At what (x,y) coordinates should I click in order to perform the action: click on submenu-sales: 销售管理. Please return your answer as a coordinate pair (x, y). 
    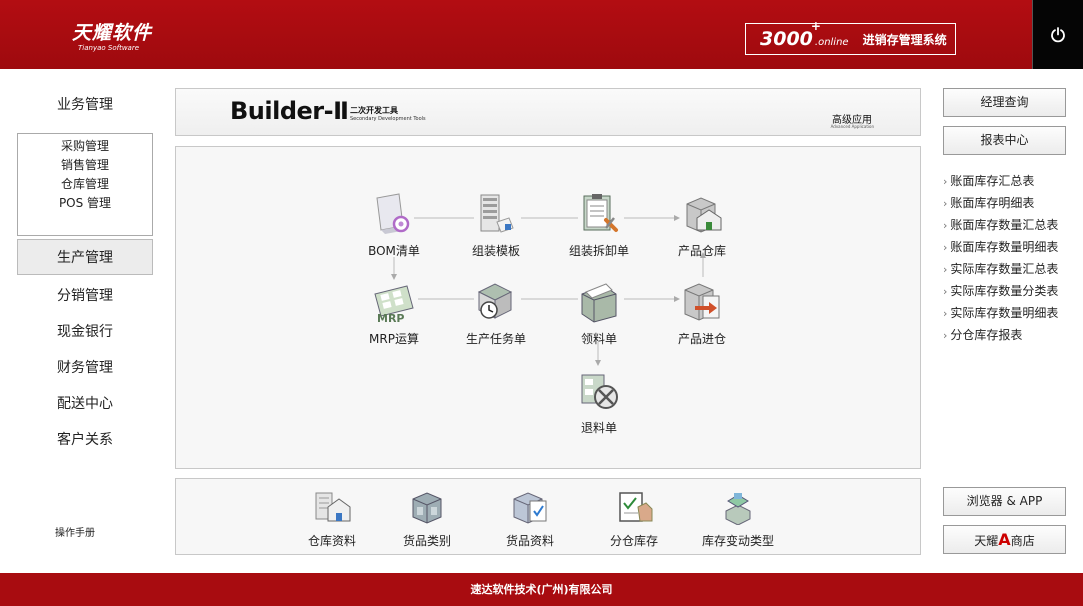
    Looking at the image, I should click on (85, 165).